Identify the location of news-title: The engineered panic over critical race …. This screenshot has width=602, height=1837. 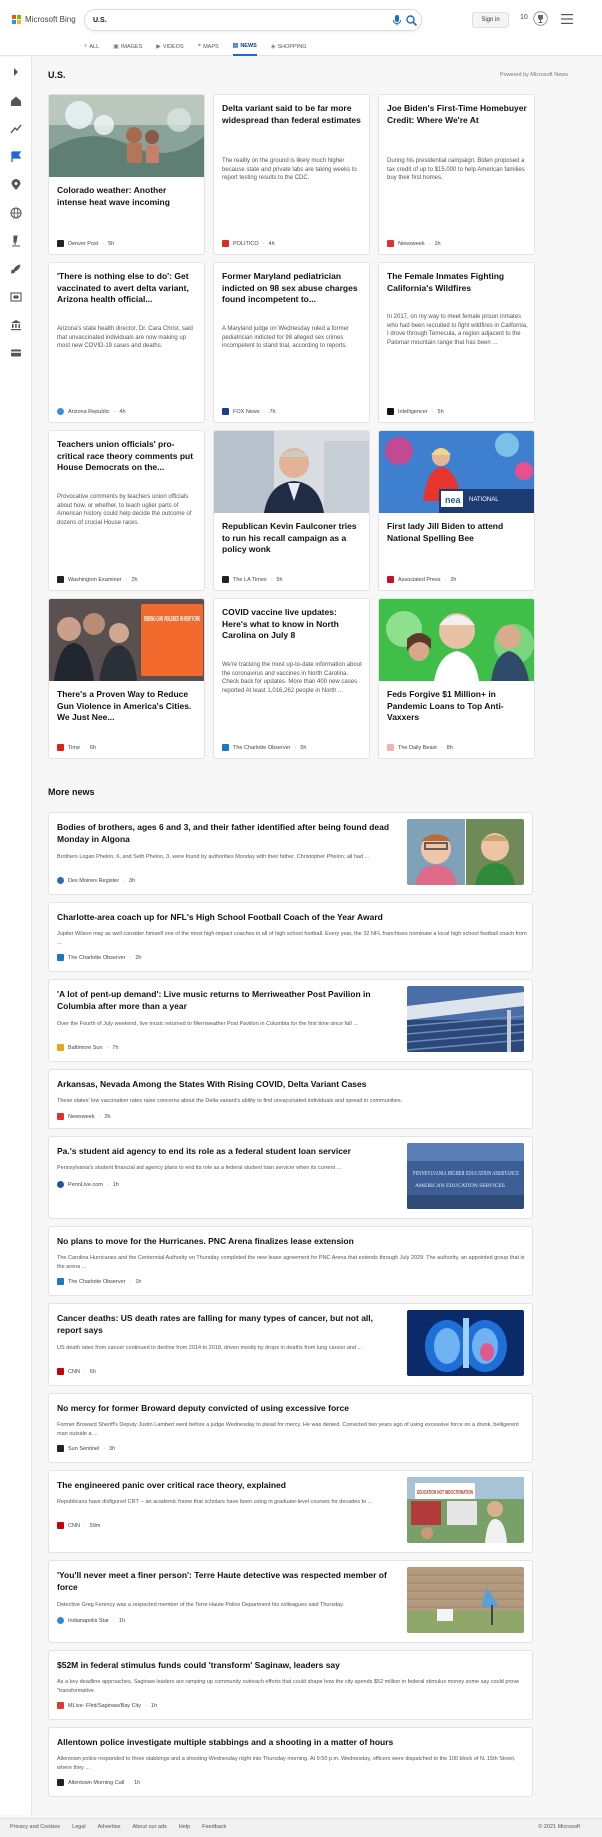
(227, 1485).